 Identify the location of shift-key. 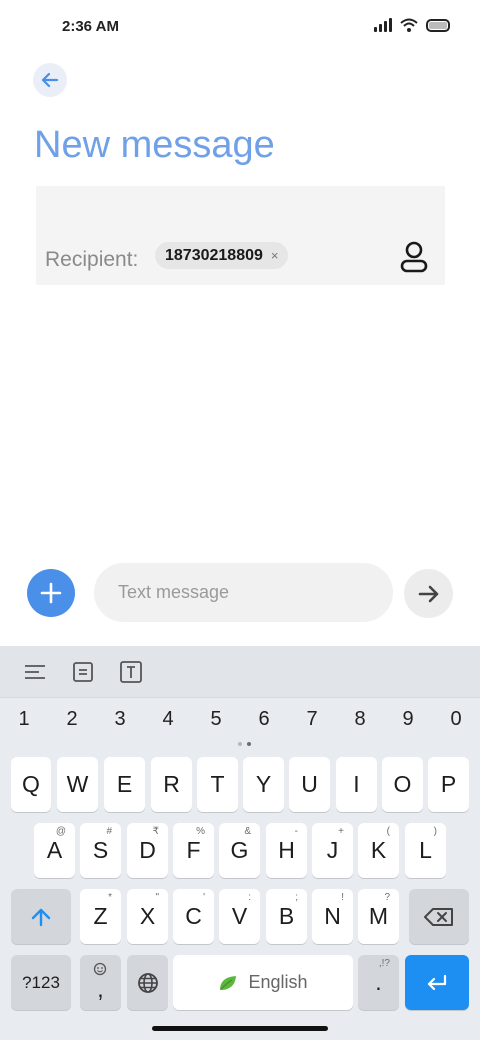
(41, 916).